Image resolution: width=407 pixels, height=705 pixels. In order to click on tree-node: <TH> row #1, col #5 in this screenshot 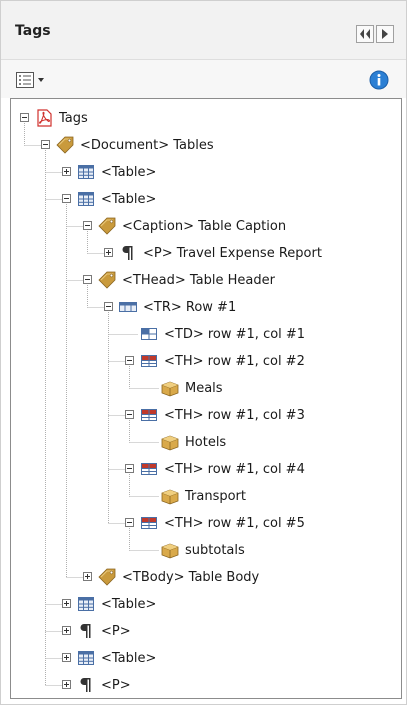, I will do `click(222, 523)`.